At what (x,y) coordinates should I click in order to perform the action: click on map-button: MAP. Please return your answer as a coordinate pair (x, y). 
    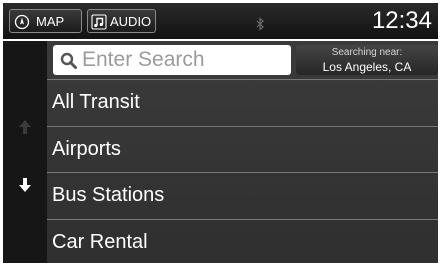
    Looking at the image, I should click on (45, 21).